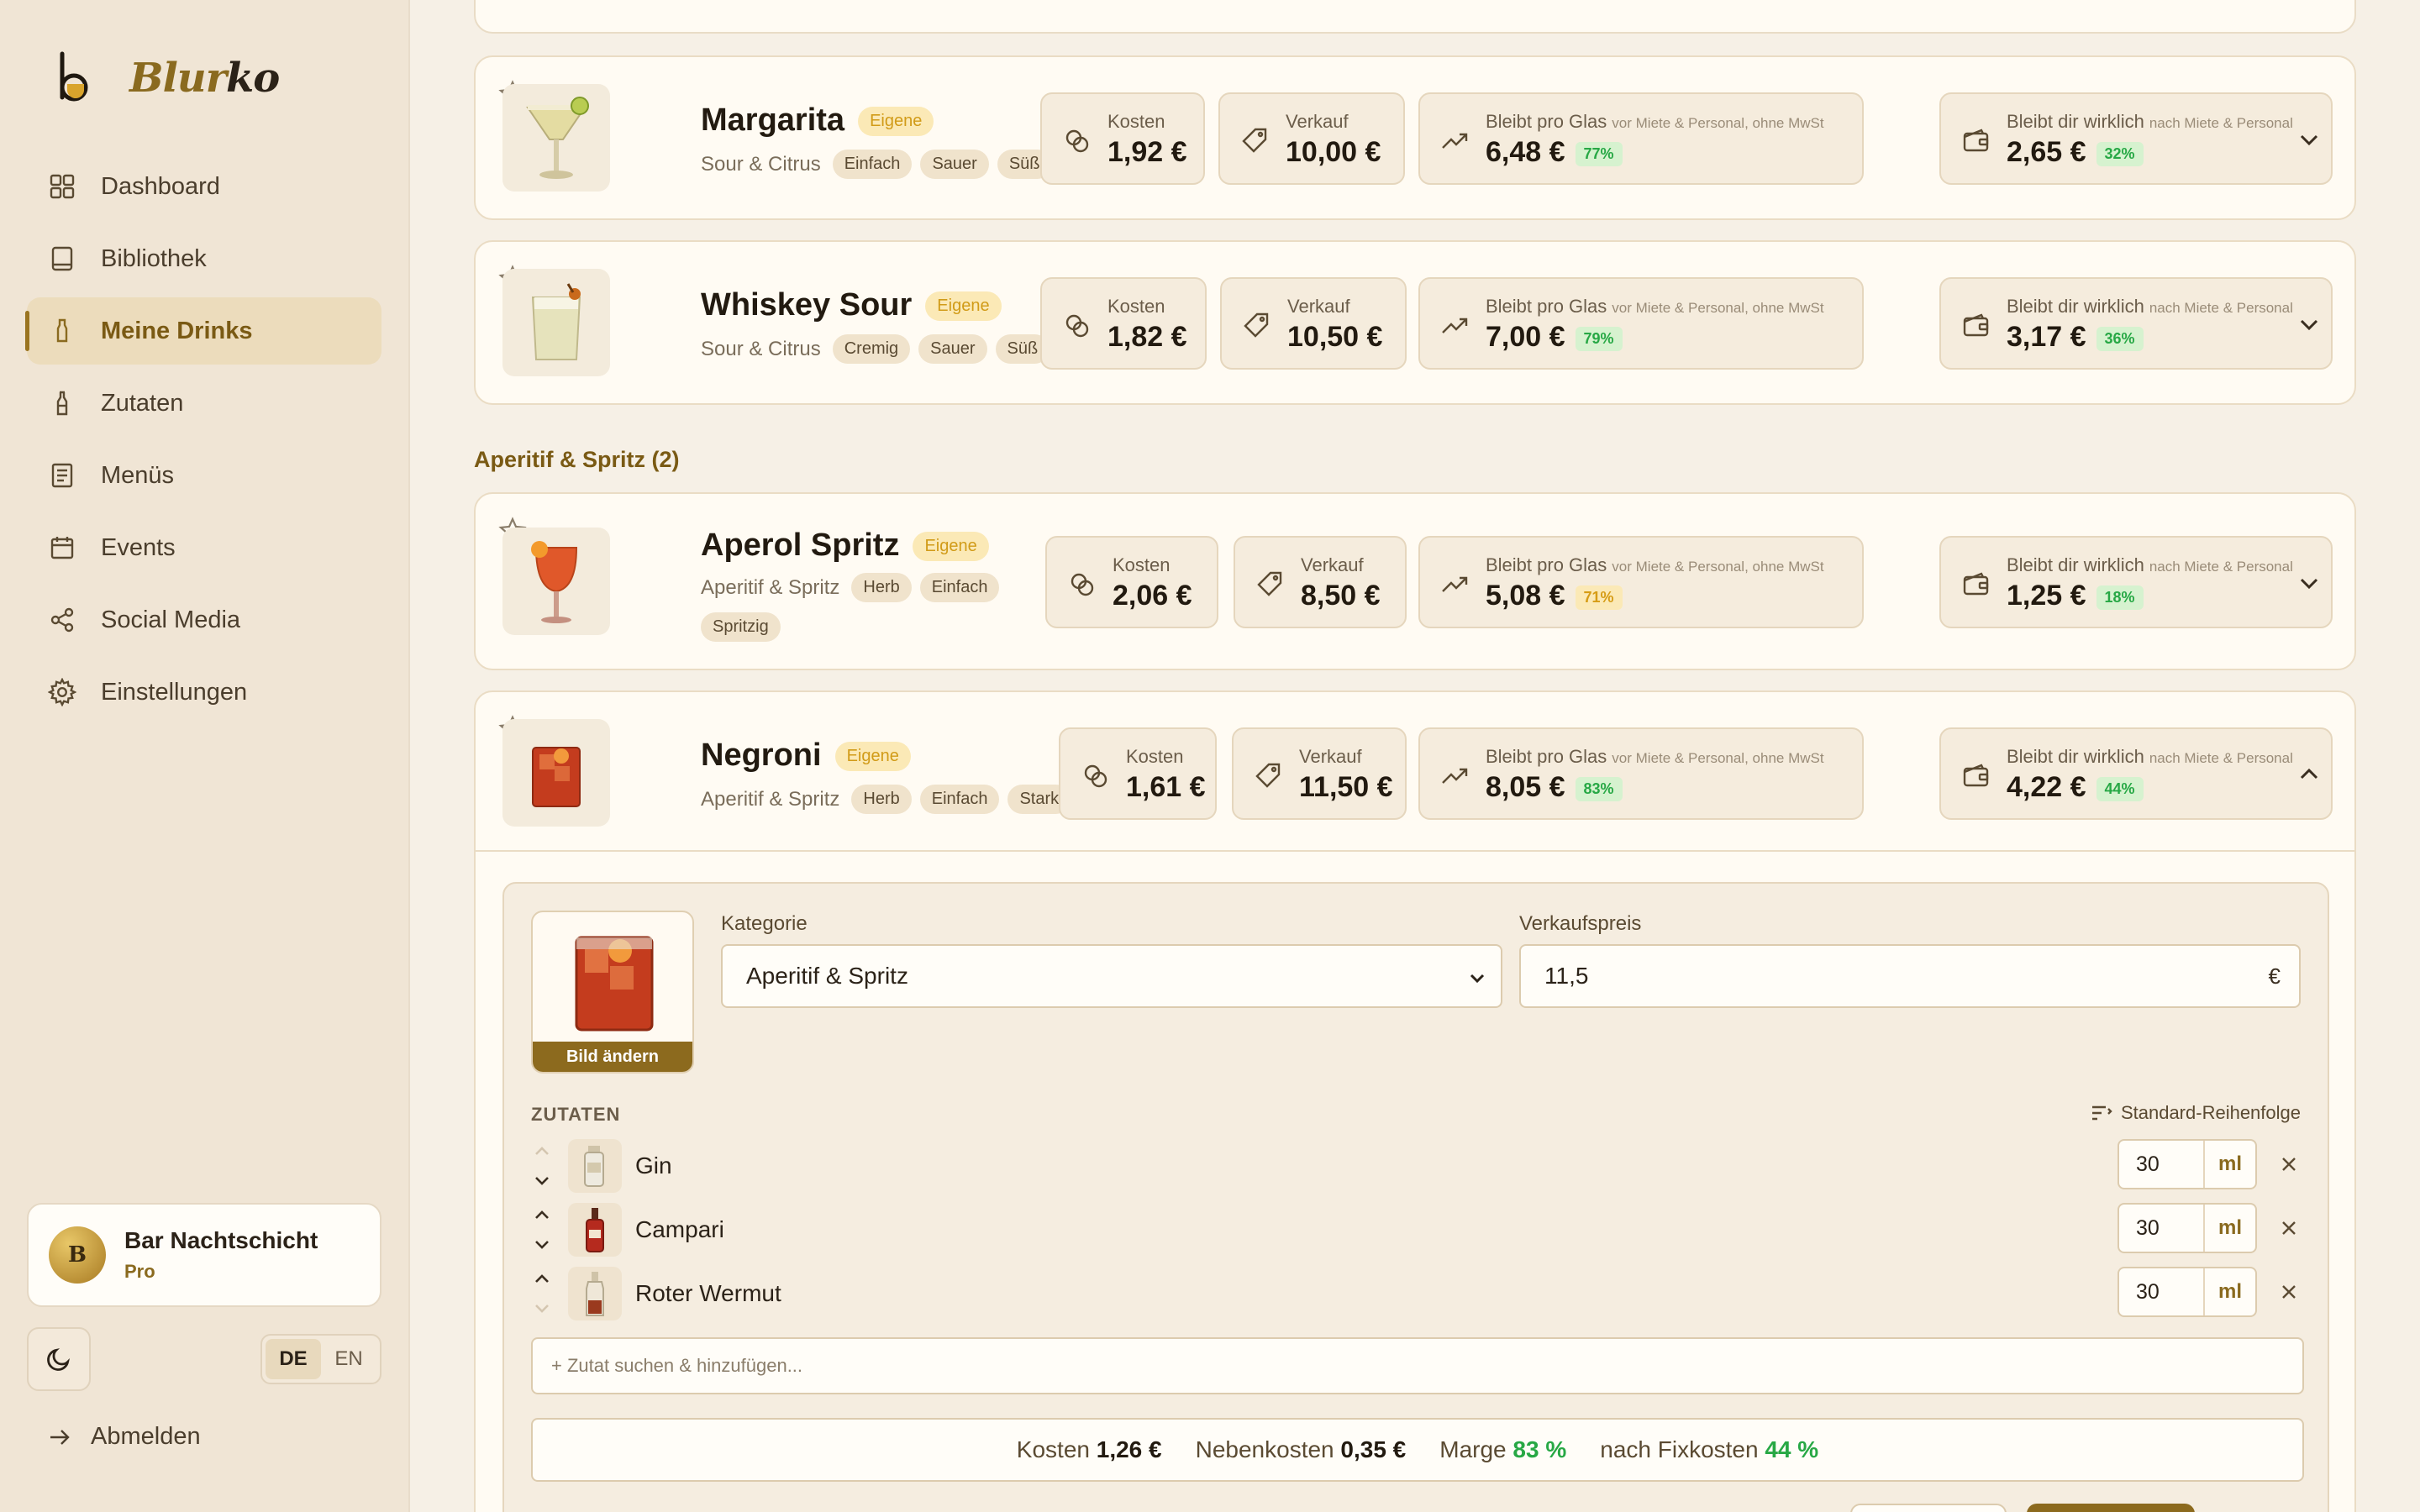  What do you see at coordinates (2075, 787) in the screenshot?
I see `metric-value: 4,22 €44%` at bounding box center [2075, 787].